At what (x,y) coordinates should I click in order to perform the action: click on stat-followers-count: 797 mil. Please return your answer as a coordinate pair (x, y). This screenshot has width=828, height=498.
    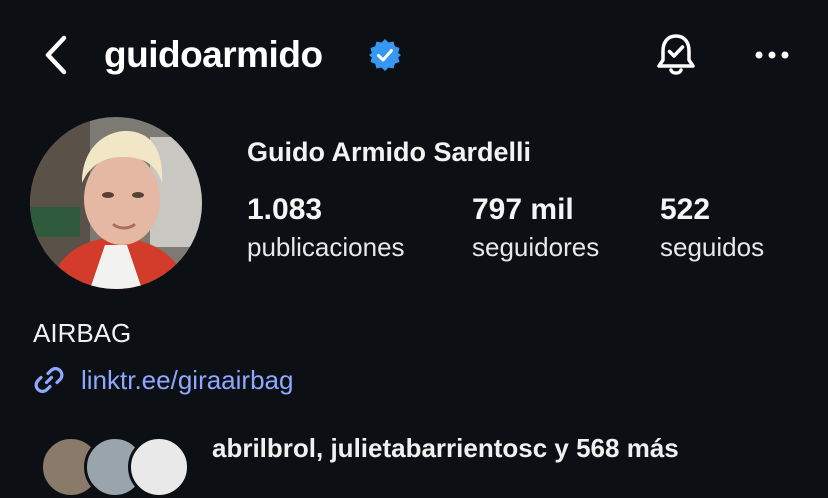
    Looking at the image, I should click on (523, 209).